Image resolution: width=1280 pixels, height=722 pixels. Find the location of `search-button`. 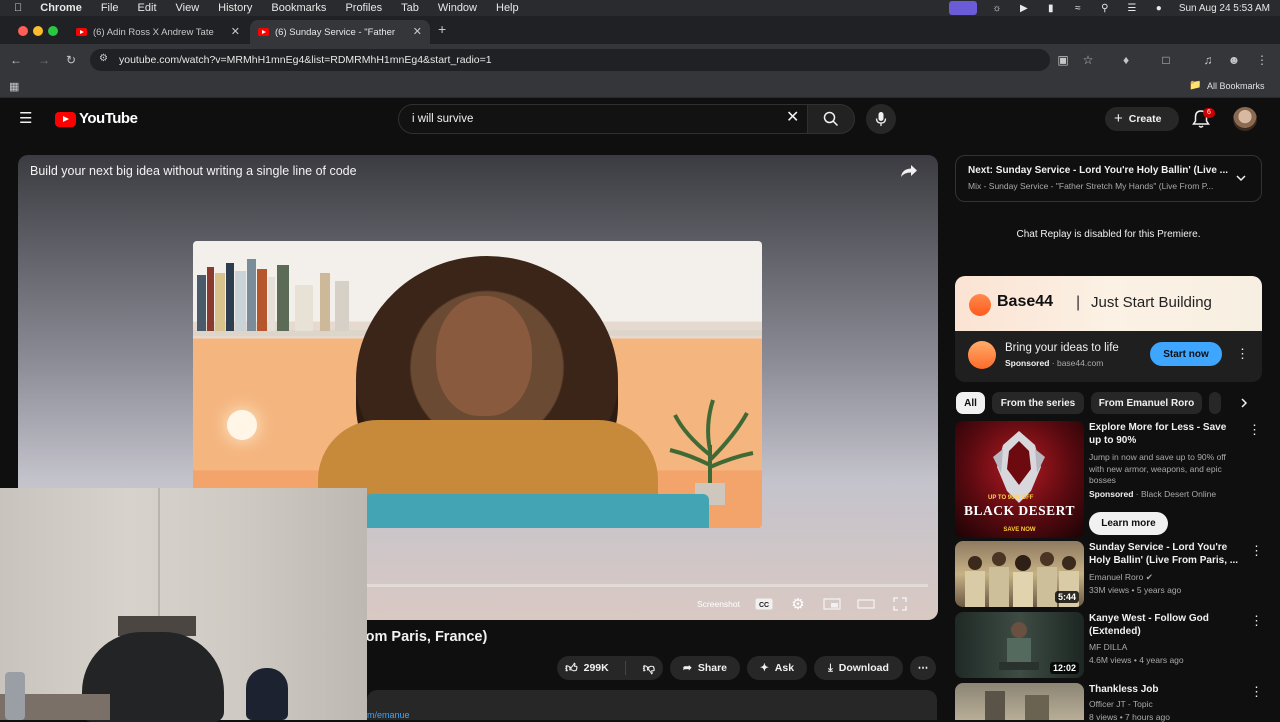

search-button is located at coordinates (831, 119).